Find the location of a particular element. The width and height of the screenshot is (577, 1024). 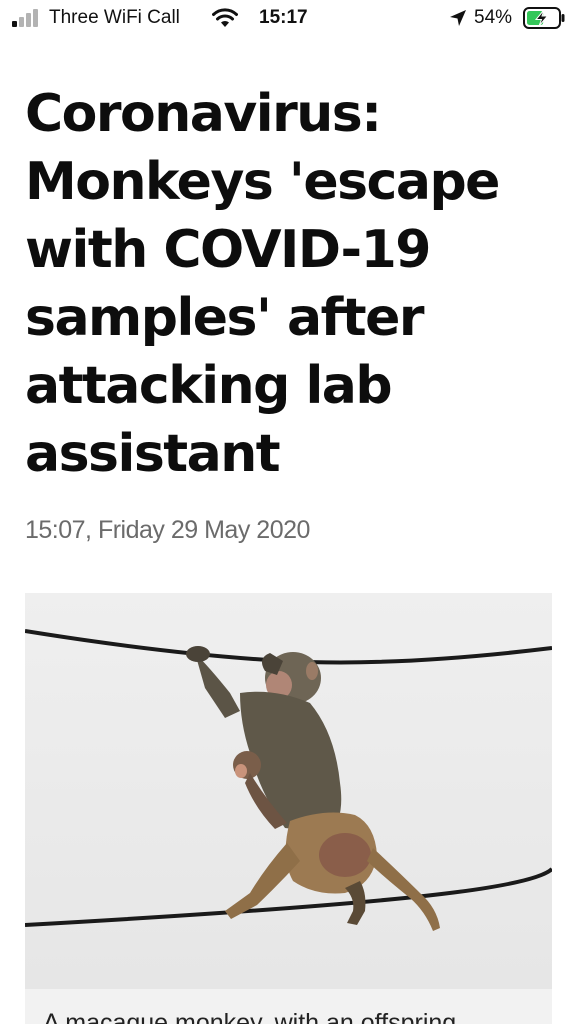

image-caption: A macaque monkey, with an offspring is located at coordinates (250, 1016).